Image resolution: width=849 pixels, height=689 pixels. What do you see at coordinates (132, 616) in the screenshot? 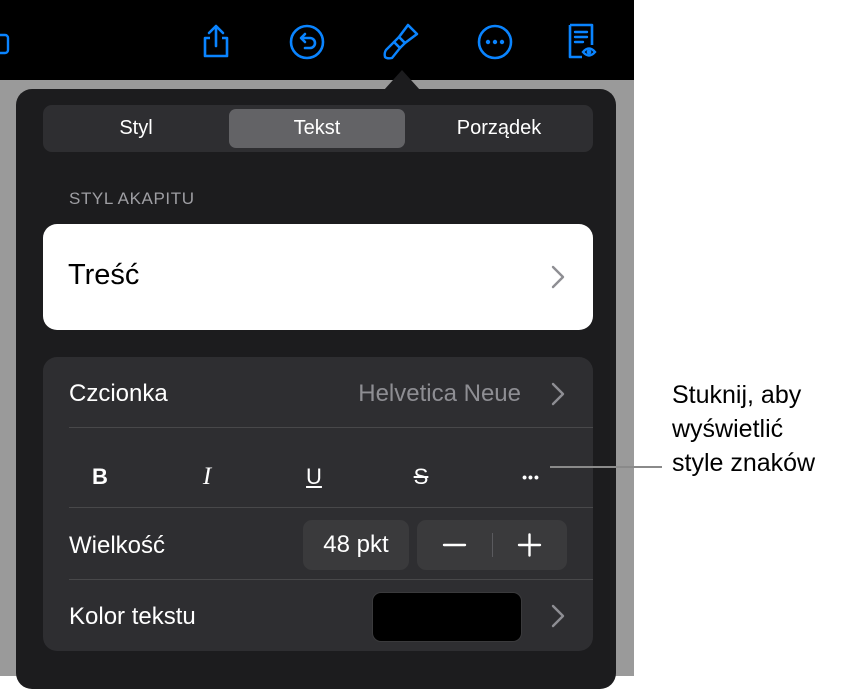
I see `text-color-label: Kolor tekstu` at bounding box center [132, 616].